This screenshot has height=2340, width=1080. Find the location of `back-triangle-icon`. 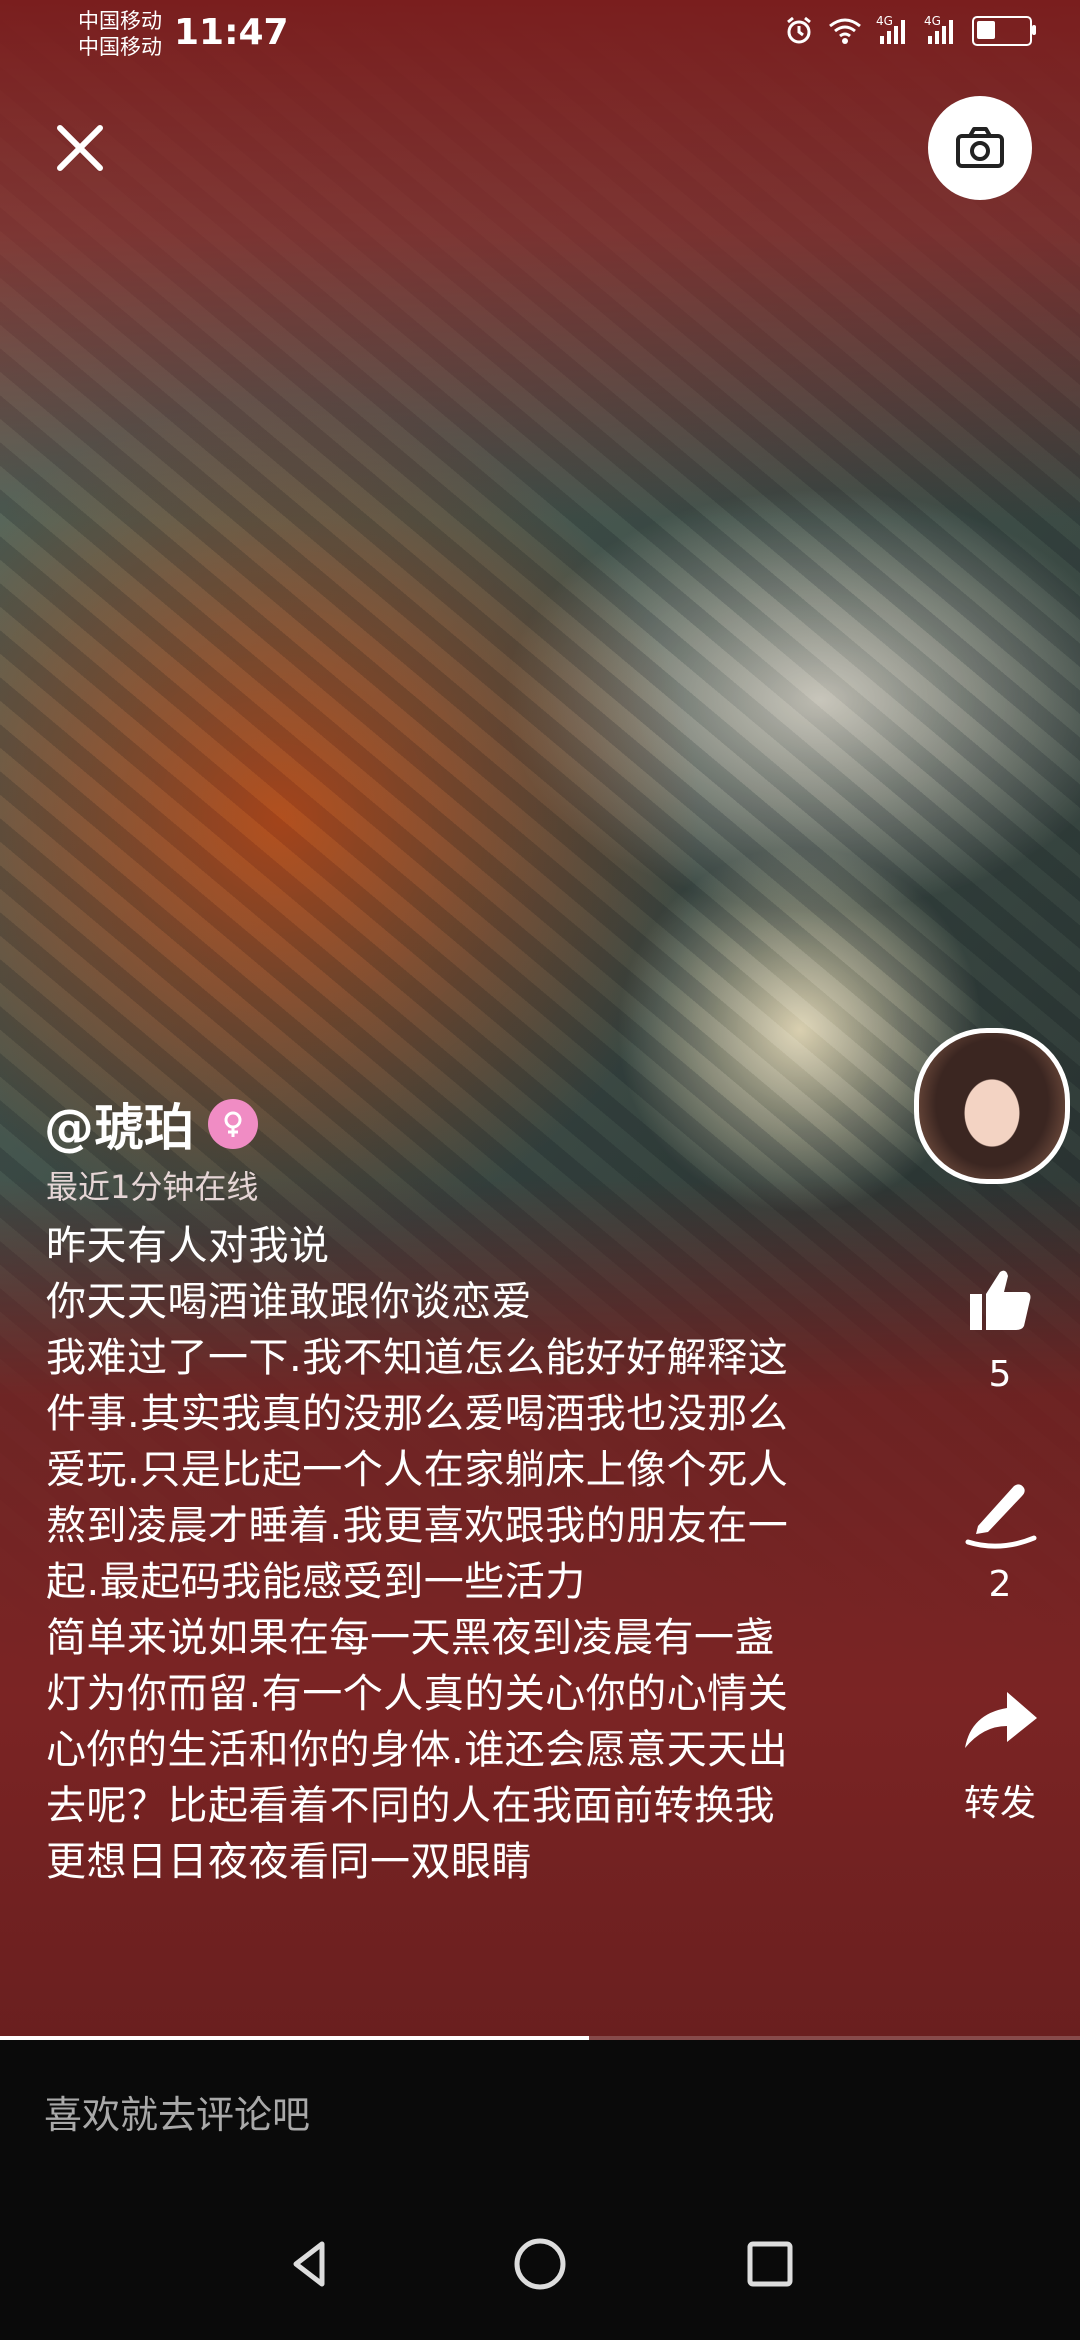

back-triangle-icon is located at coordinates (309, 2264).